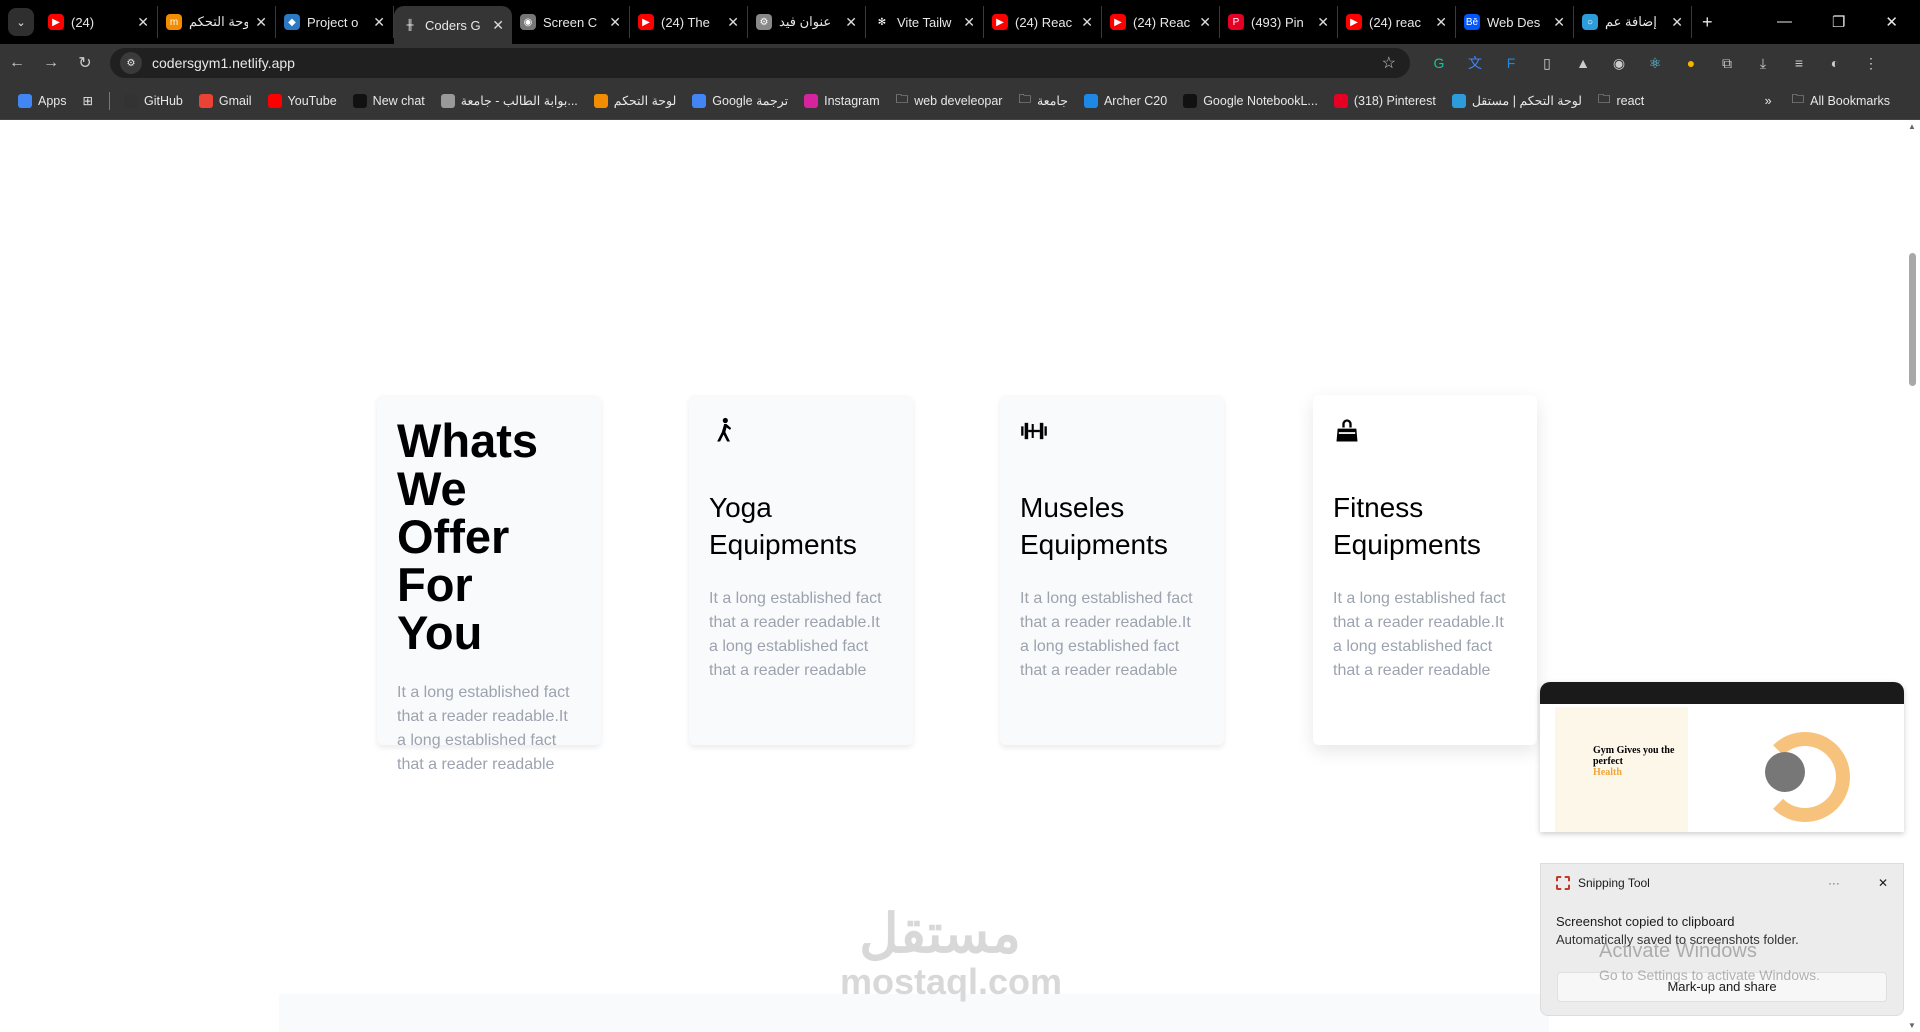  Describe the element at coordinates (1516, 100) in the screenshot. I see `bookmark-item: لوحة التحكم | مستقل` at that location.